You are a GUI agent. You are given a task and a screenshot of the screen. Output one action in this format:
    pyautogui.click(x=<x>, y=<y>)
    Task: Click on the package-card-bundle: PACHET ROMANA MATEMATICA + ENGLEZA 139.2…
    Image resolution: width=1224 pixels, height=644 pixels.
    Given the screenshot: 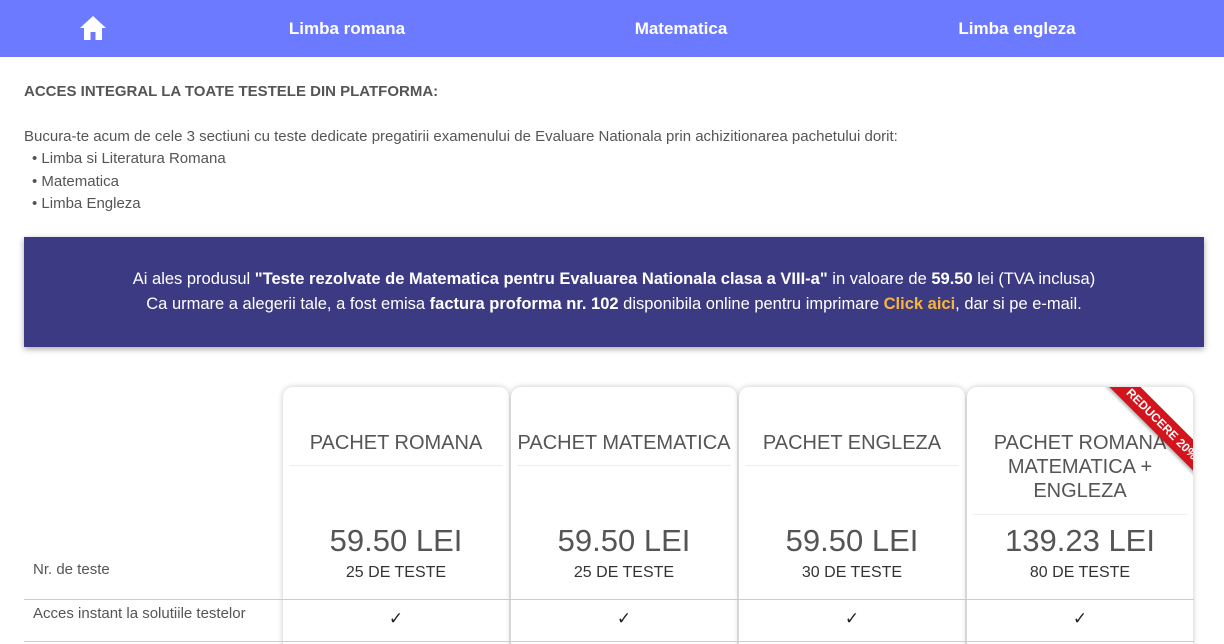 What is the action you would take?
    pyautogui.click(x=1080, y=515)
    